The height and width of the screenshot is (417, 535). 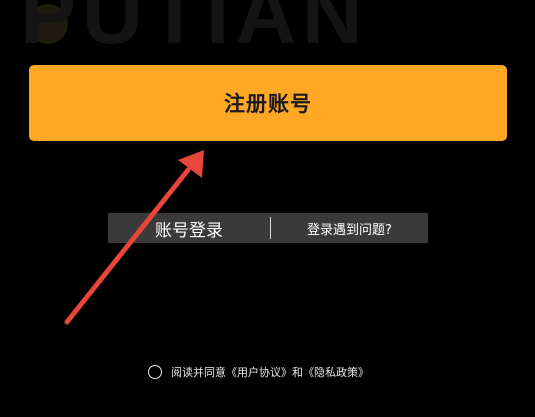 What do you see at coordinates (297, 372) in the screenshot?
I see `agreement-conjunction-text: 和` at bounding box center [297, 372].